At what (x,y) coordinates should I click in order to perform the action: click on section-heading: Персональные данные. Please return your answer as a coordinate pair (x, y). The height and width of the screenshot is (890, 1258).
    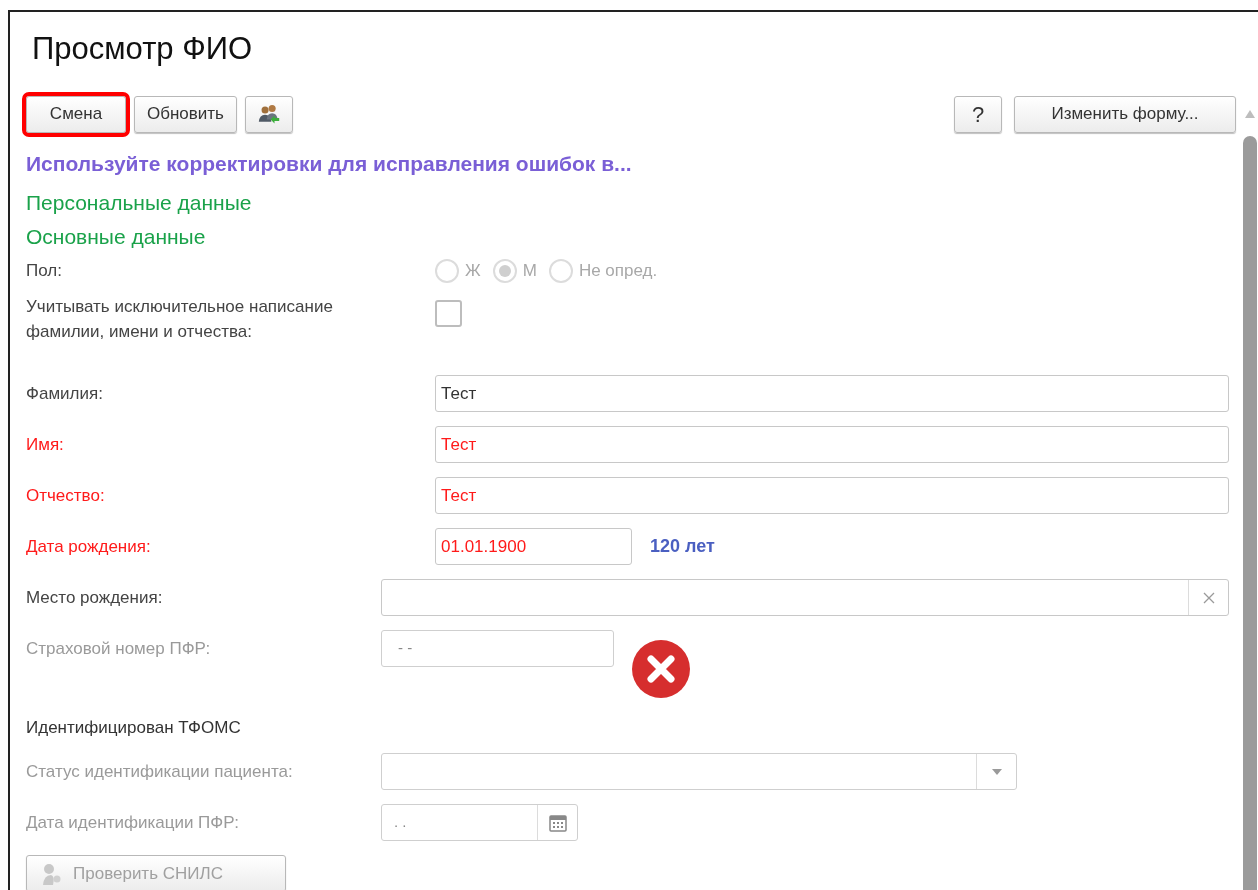
    Looking at the image, I should click on (139, 203).